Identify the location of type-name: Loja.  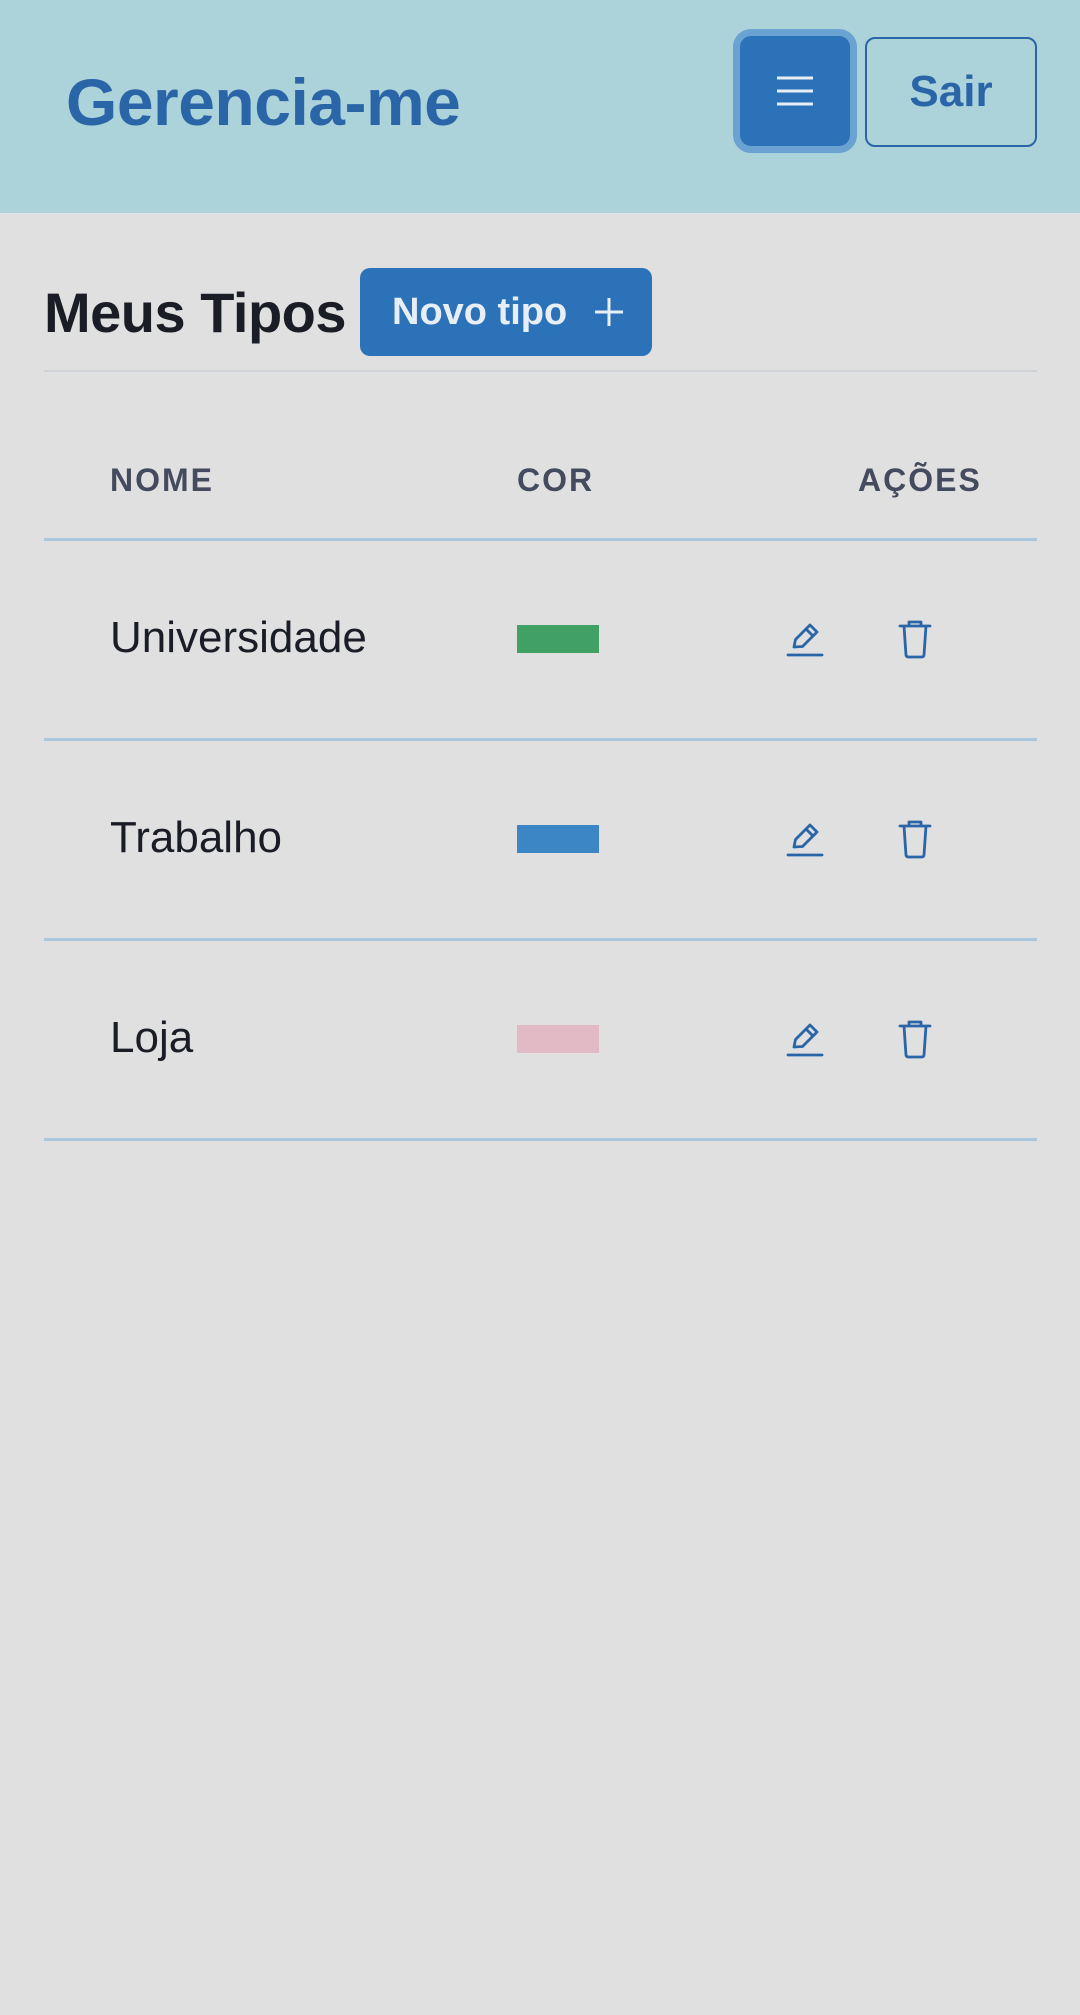
(152, 1037).